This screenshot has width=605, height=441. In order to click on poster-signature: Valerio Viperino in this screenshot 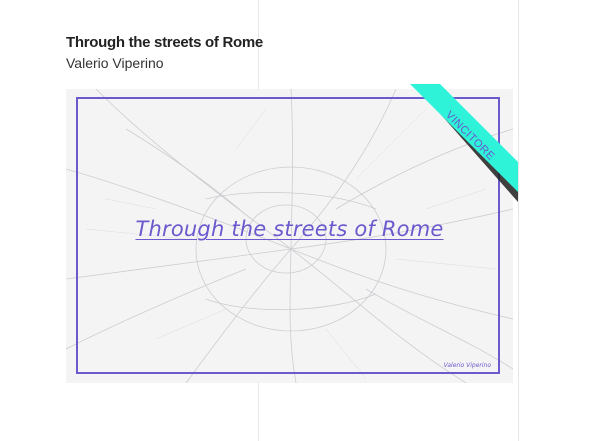, I will do `click(467, 365)`.